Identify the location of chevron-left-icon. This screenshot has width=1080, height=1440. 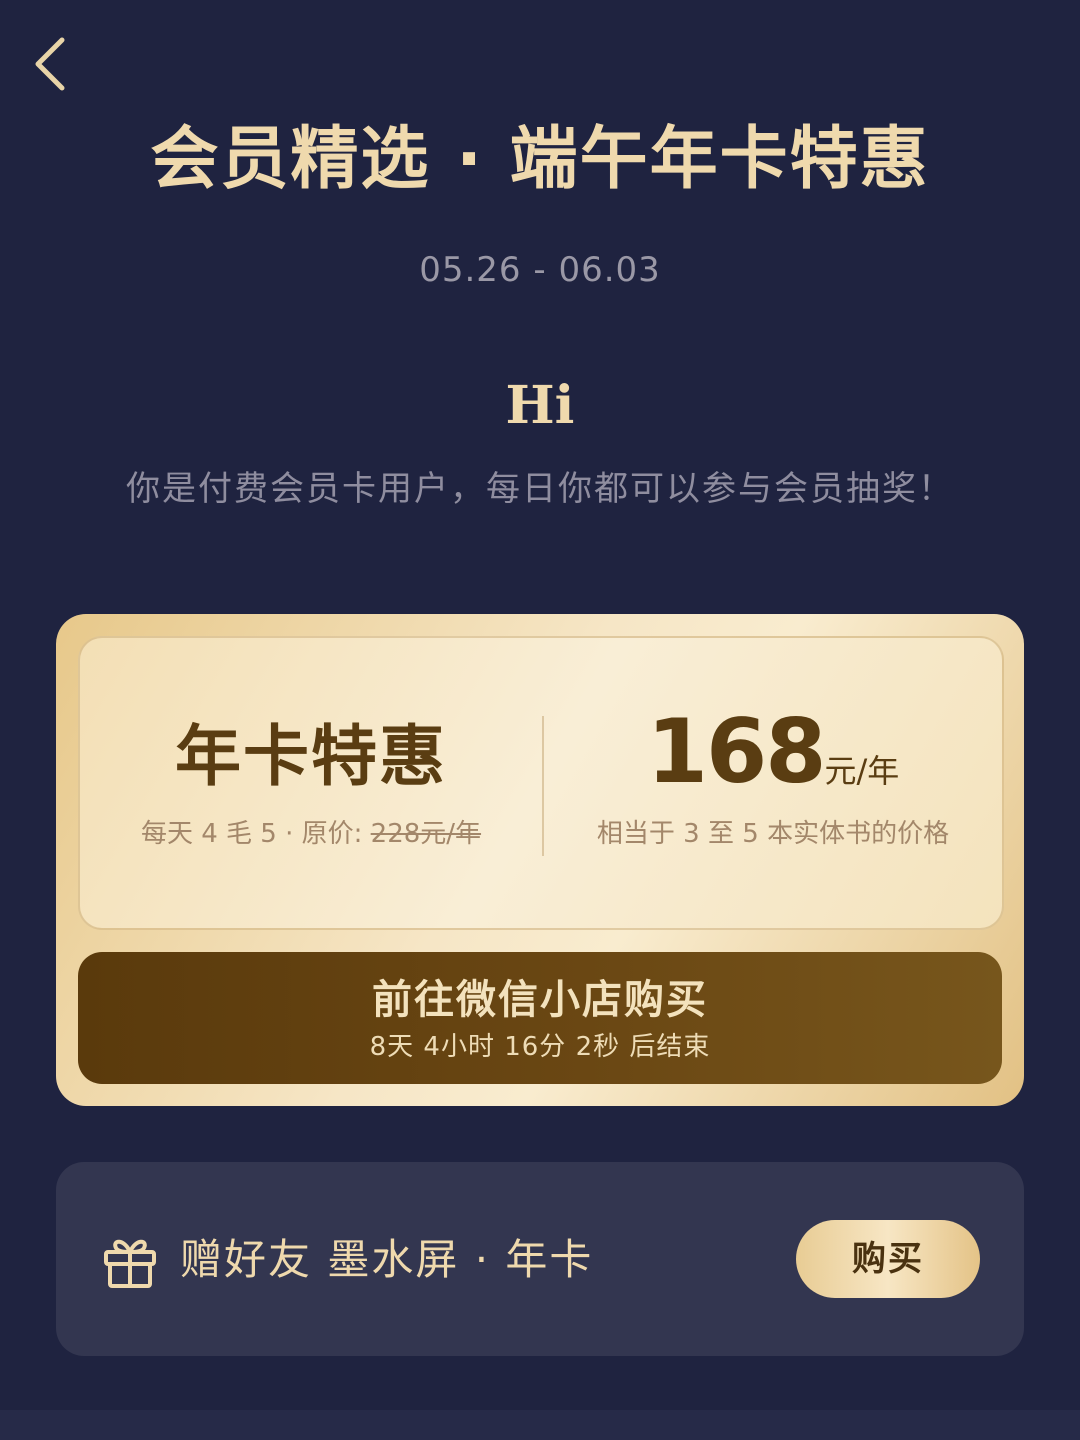
(50, 64).